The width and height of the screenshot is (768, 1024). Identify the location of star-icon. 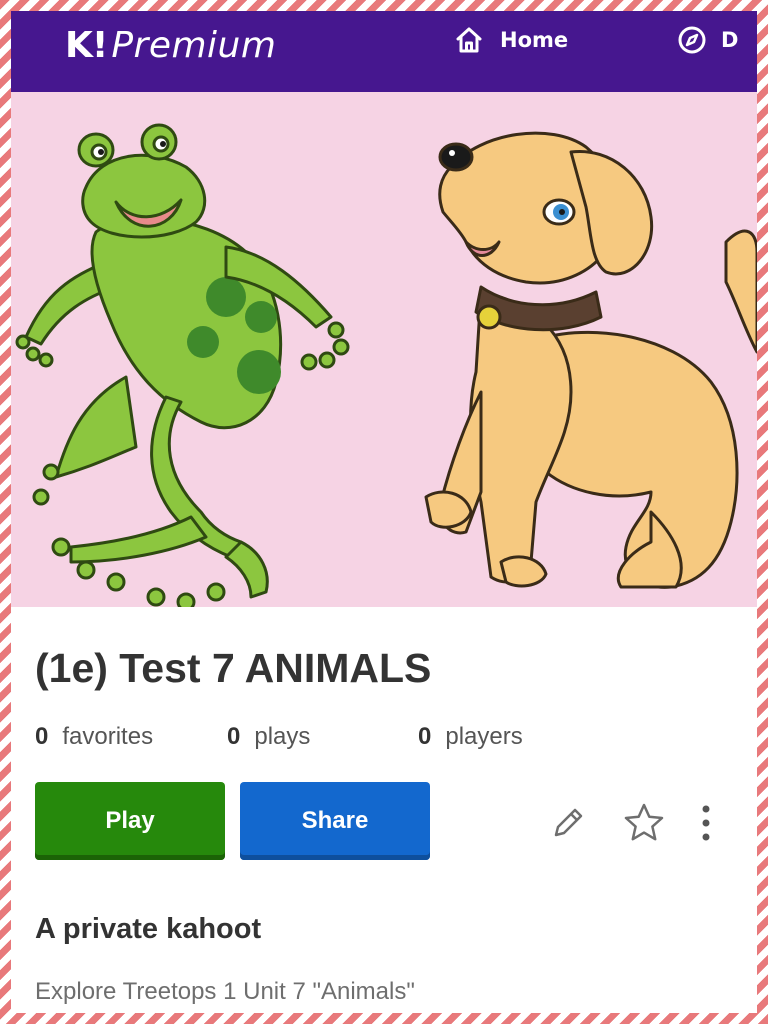
(644, 822).